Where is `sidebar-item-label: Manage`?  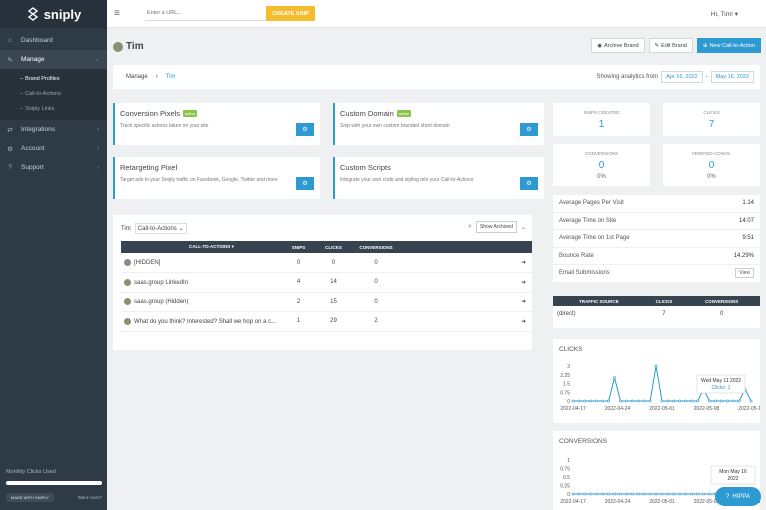 sidebar-item-label: Manage is located at coordinates (33, 59).